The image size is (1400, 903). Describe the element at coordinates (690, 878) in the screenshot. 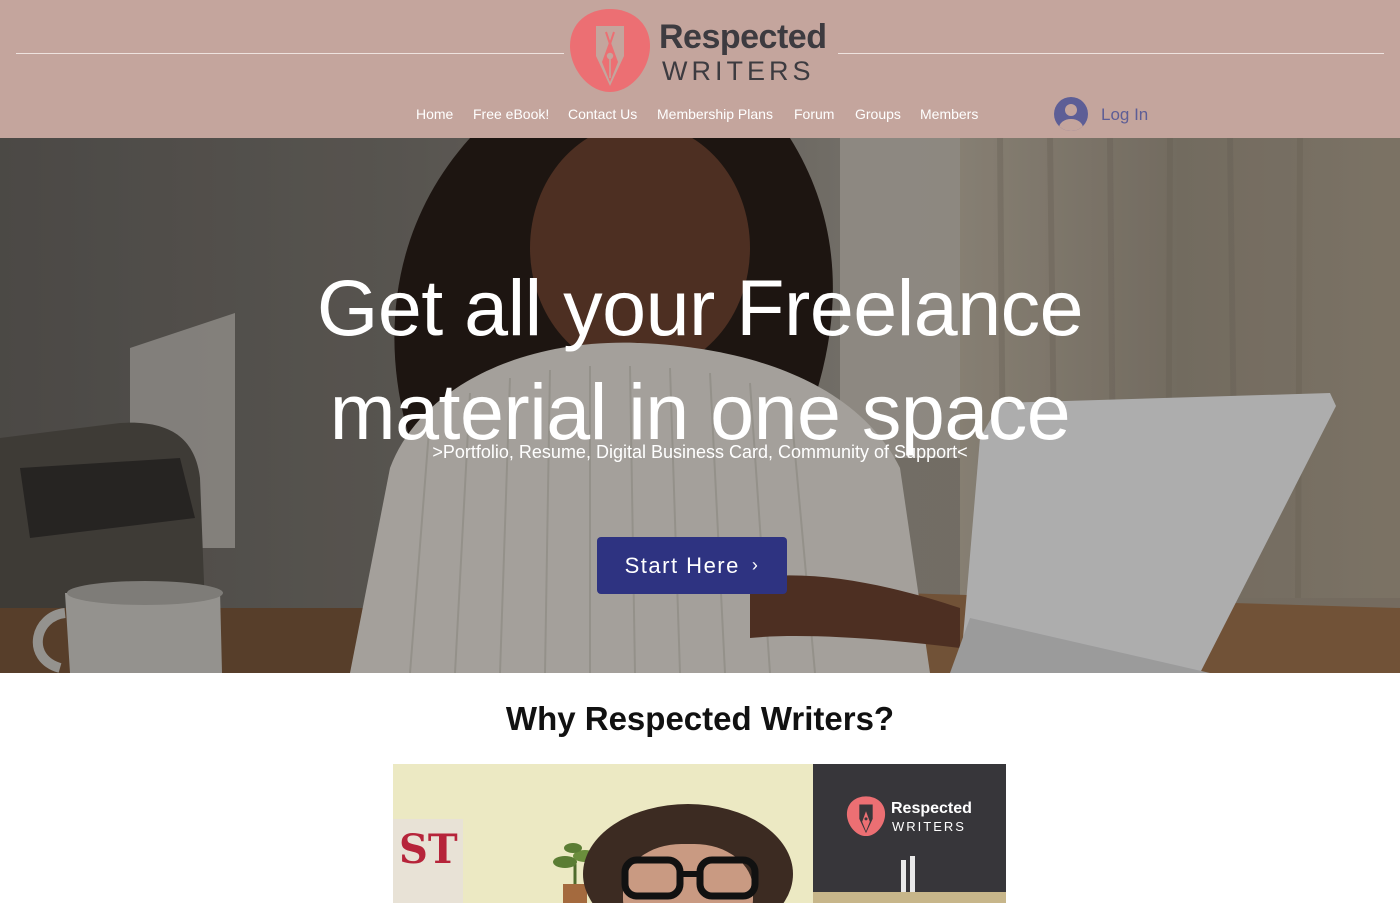

I see `glasses-icon` at that location.